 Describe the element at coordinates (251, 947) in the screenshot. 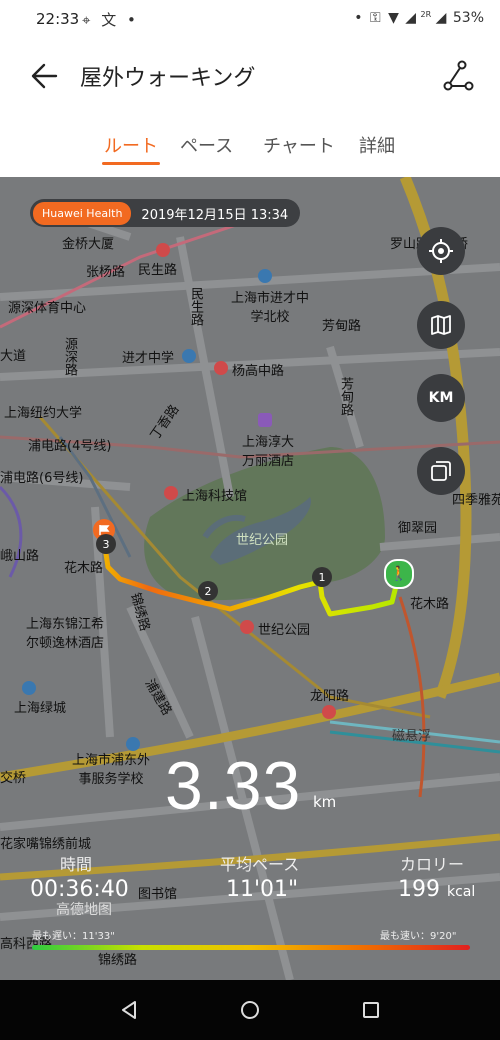

I see `pace-gradient-bar` at that location.